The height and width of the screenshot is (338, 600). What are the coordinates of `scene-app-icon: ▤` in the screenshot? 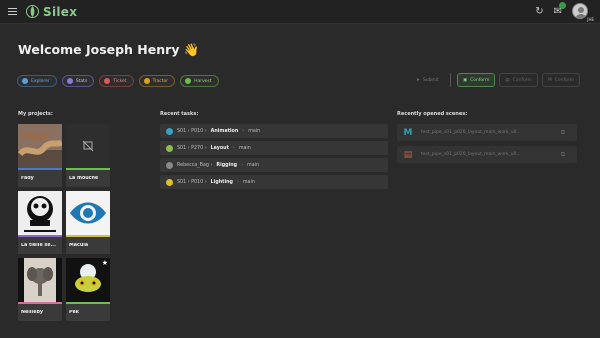 It's located at (408, 154).